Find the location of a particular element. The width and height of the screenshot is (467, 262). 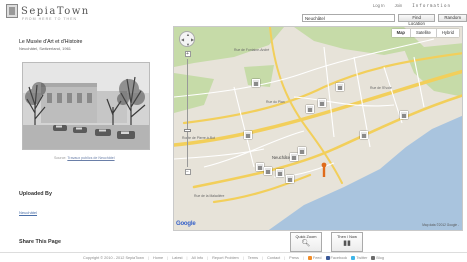

pan-left-icon: ◀ is located at coordinates (182, 40).